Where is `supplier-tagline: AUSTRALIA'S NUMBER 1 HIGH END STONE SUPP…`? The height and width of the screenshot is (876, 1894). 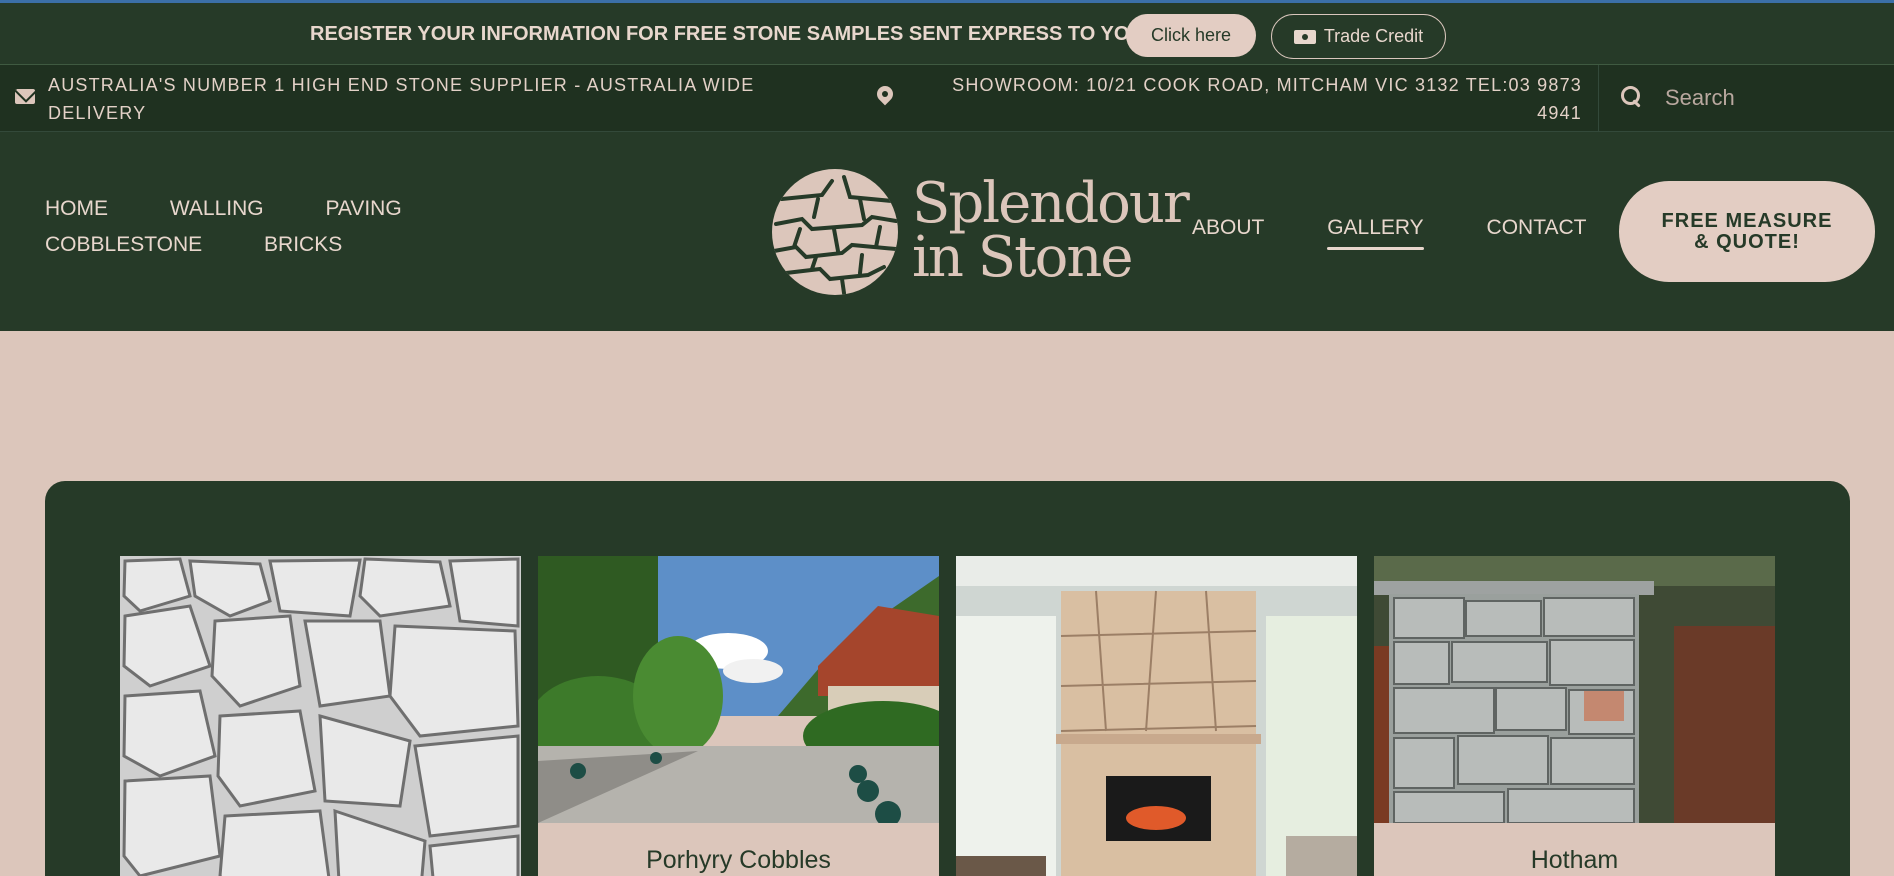 supplier-tagline: AUSTRALIA'S NUMBER 1 HIGH END STONE SUPP… is located at coordinates (401, 99).